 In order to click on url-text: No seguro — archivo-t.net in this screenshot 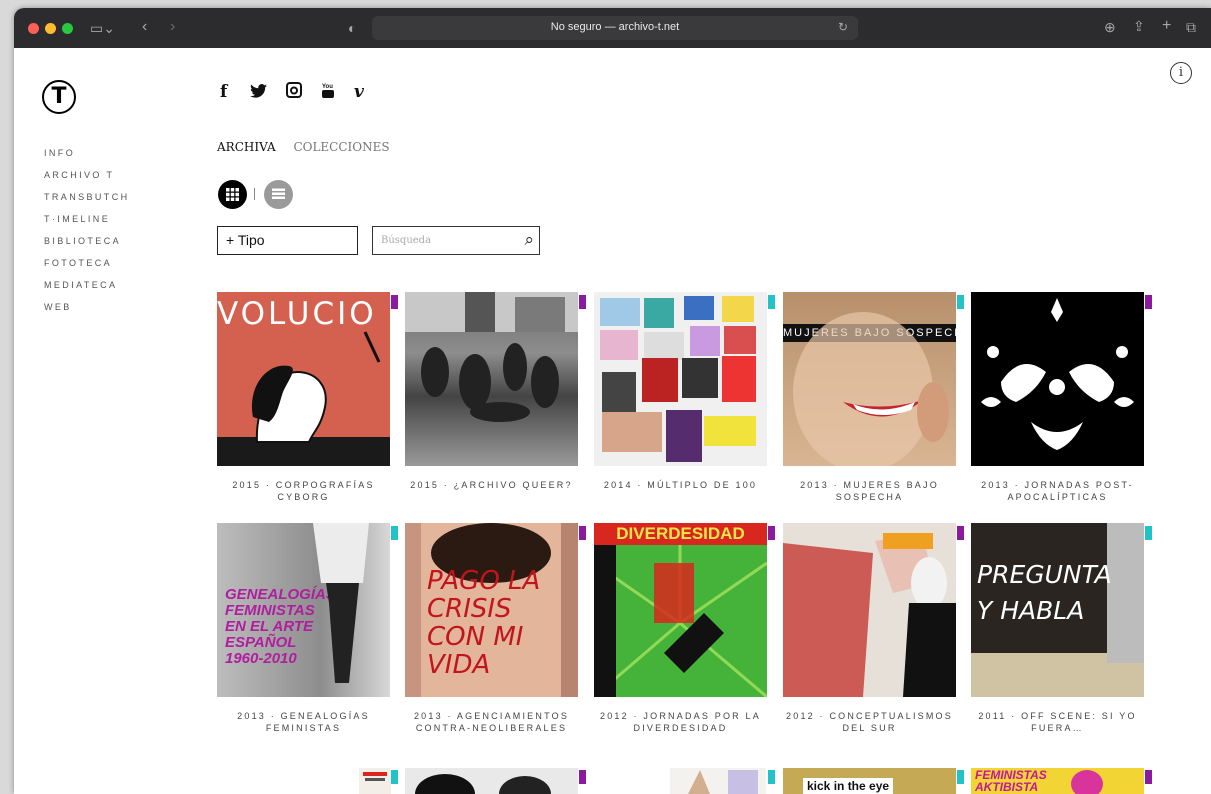, I will do `click(615, 27)`.